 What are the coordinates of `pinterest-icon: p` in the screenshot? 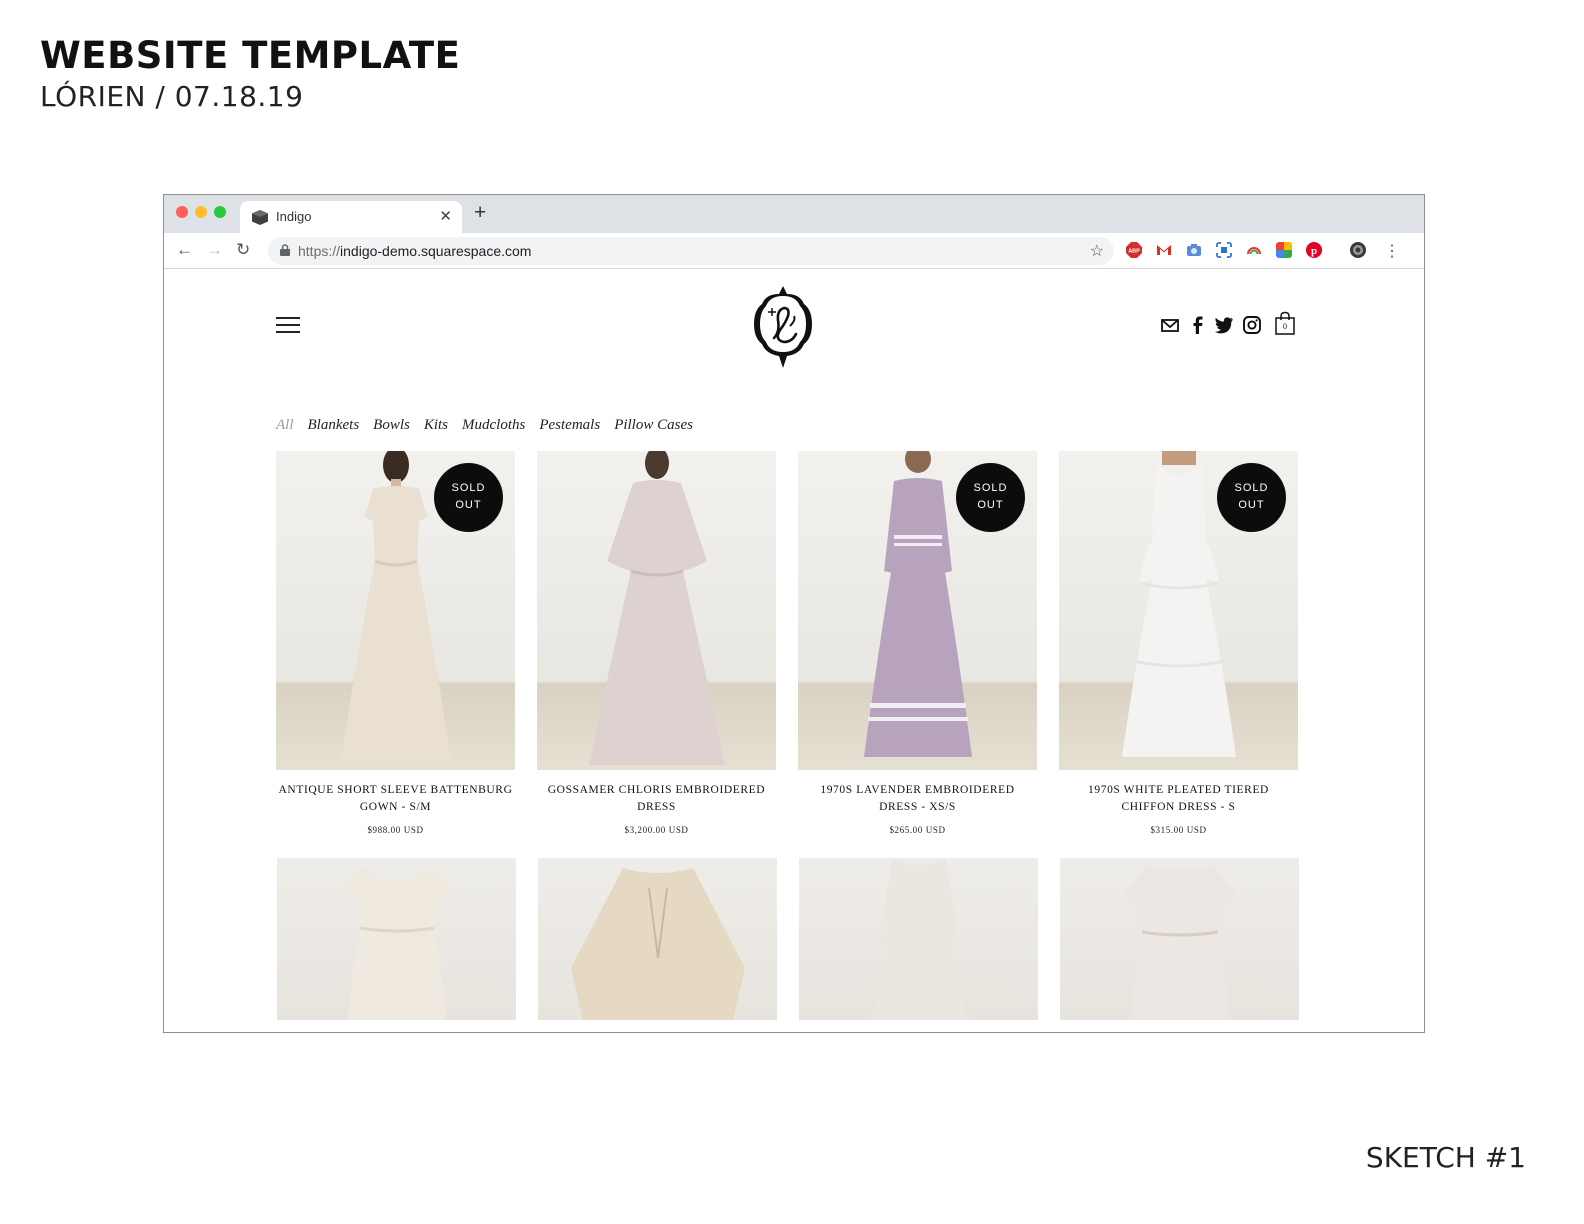 It's located at (1314, 250).